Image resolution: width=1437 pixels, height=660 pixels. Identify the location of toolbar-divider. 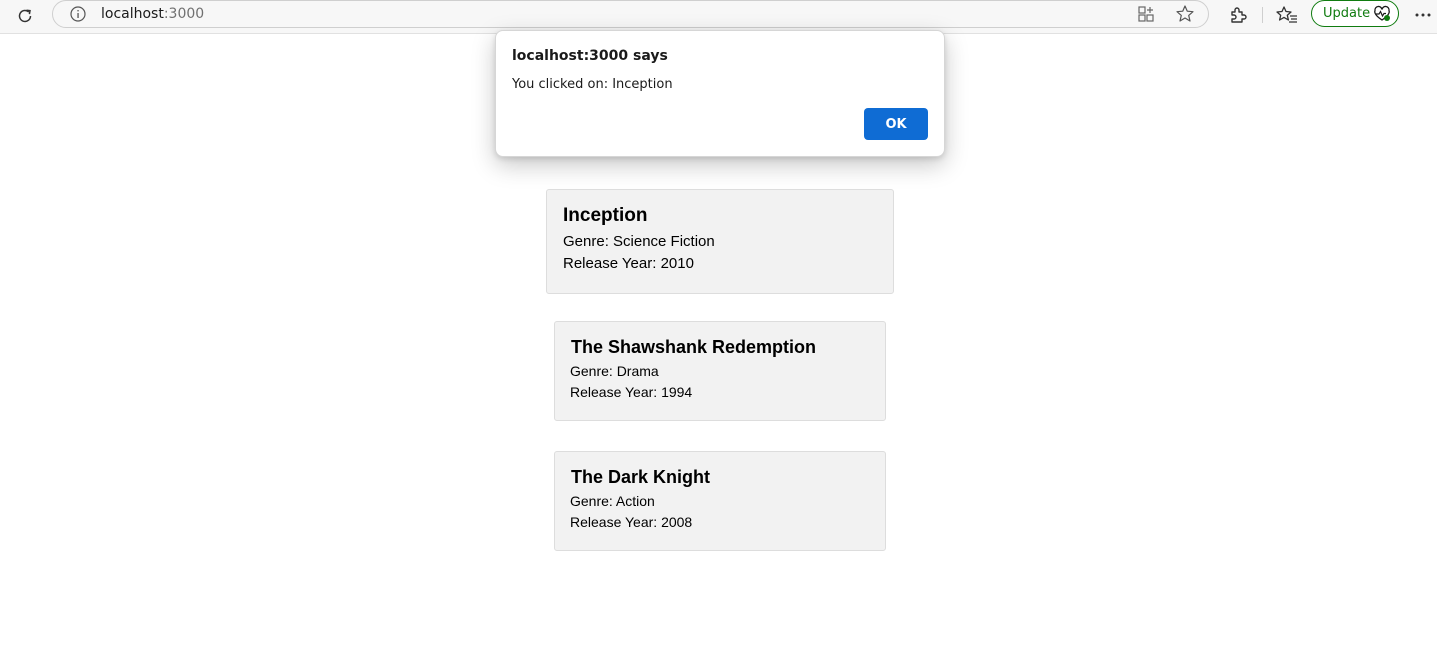
(1262, 15).